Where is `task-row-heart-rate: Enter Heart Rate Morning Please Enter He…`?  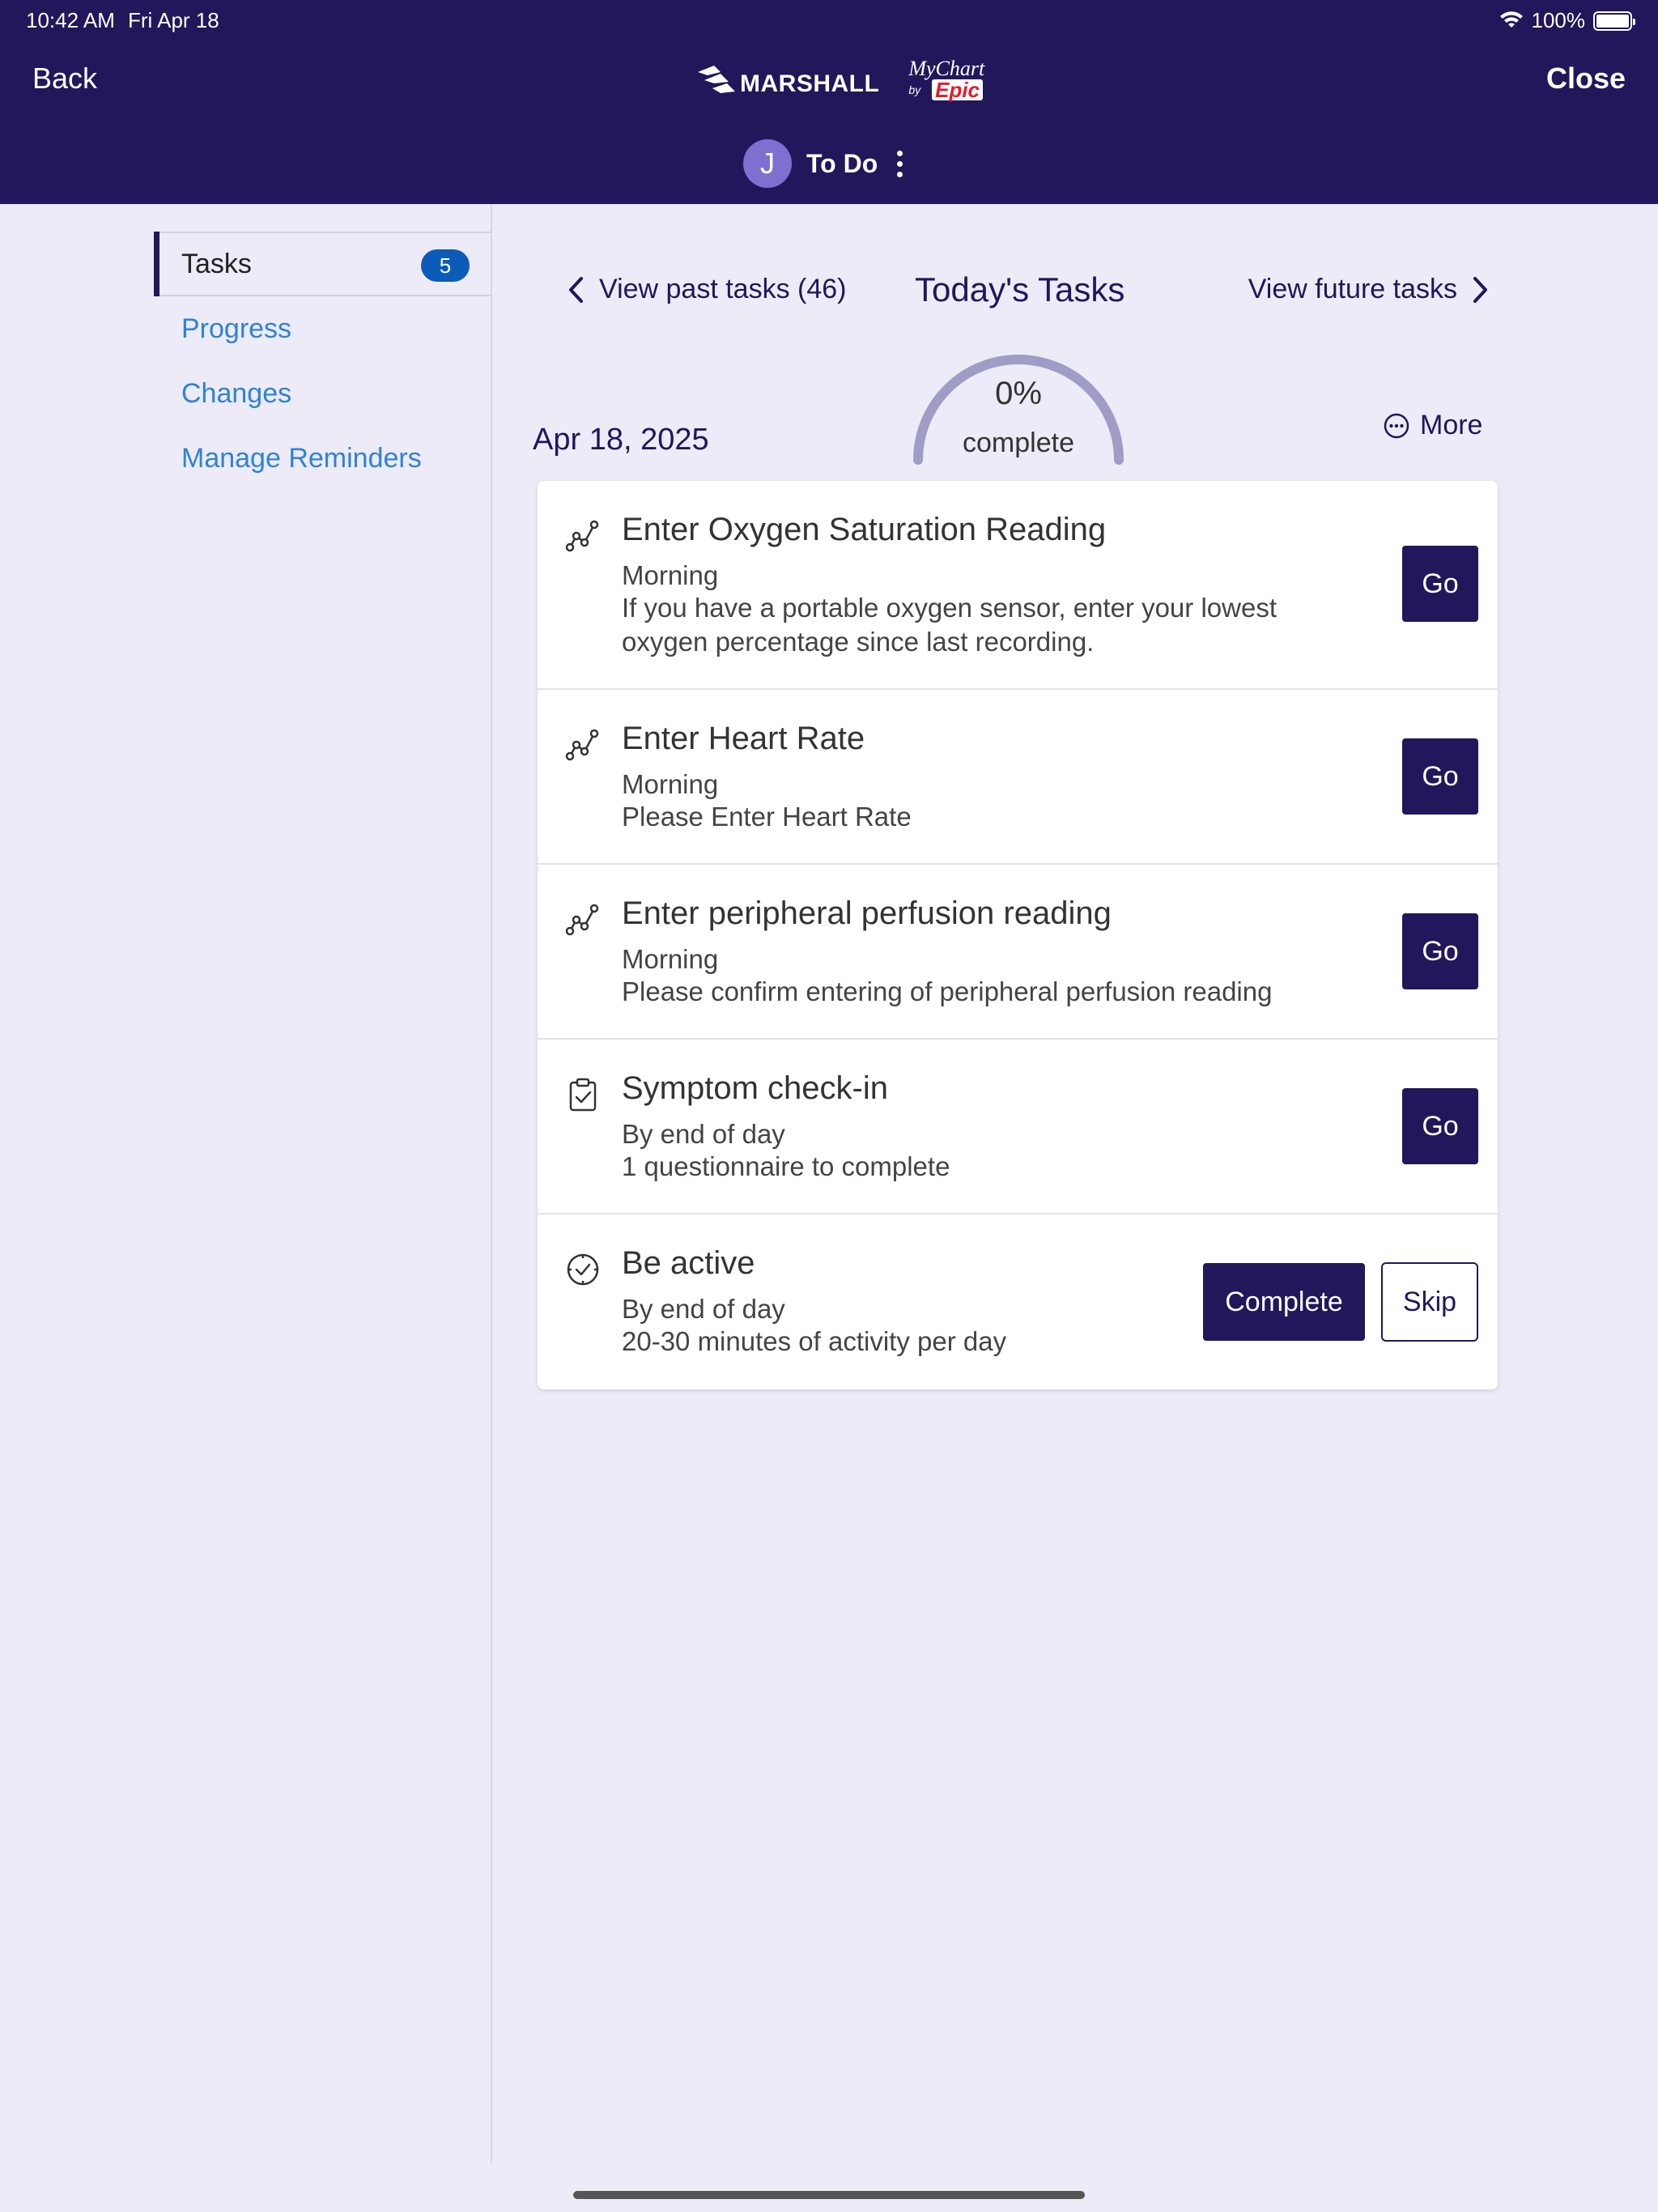
task-row-heart-rate: Enter Heart Rate Morning Please Enter He… is located at coordinates (1018, 778).